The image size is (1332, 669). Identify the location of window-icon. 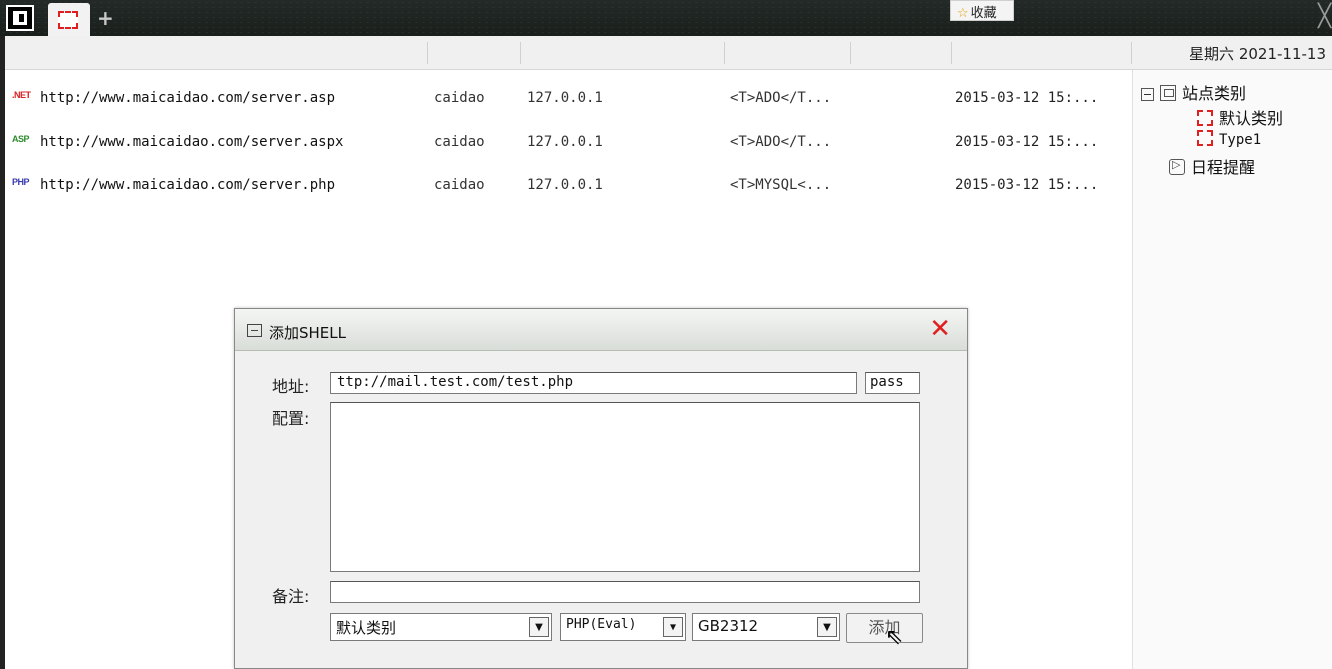
(20, 18).